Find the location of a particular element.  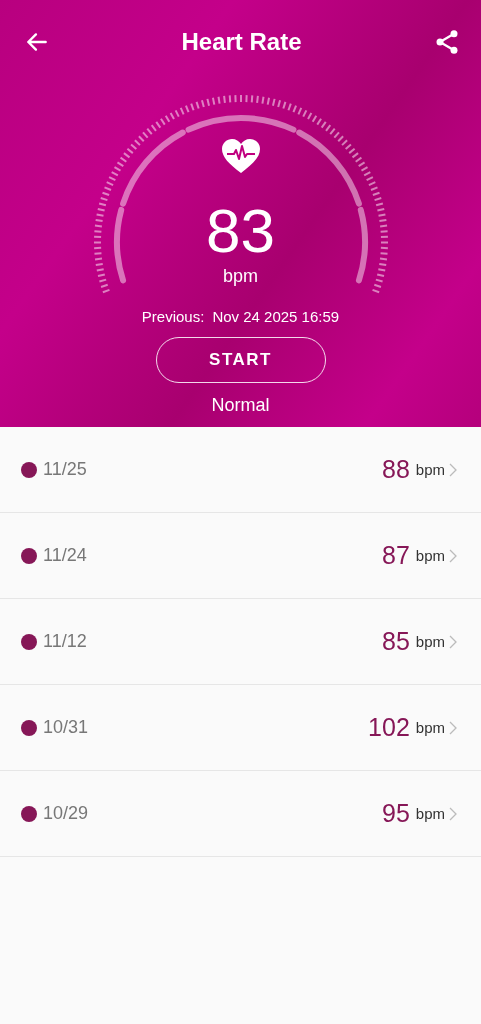

bpm-value: 85 is located at coordinates (396, 641).